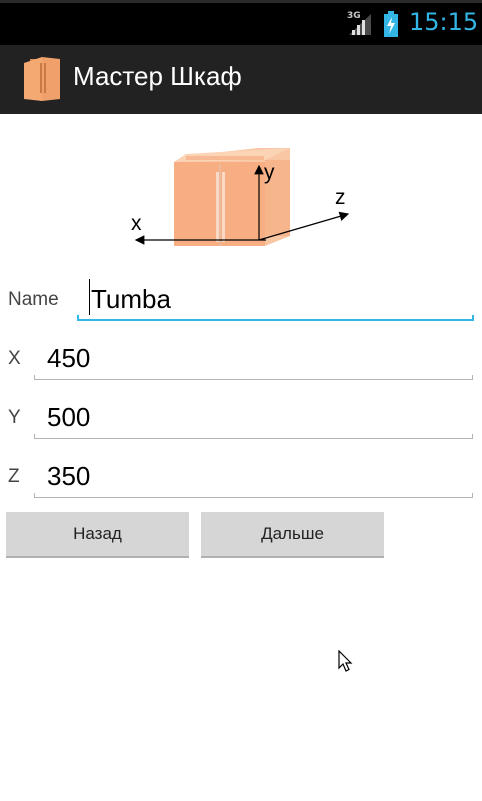 The width and height of the screenshot is (482, 801). I want to click on mouse-pointer-icon, so click(345, 661).